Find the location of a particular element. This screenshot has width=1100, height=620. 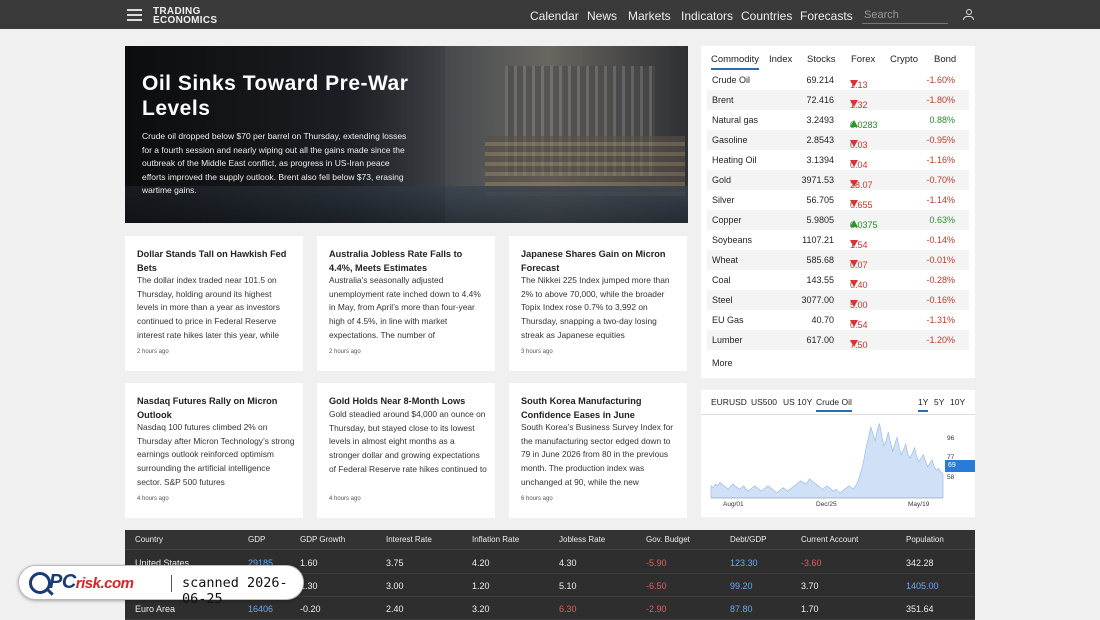

nav-indicators: Indicators is located at coordinates (707, 16).